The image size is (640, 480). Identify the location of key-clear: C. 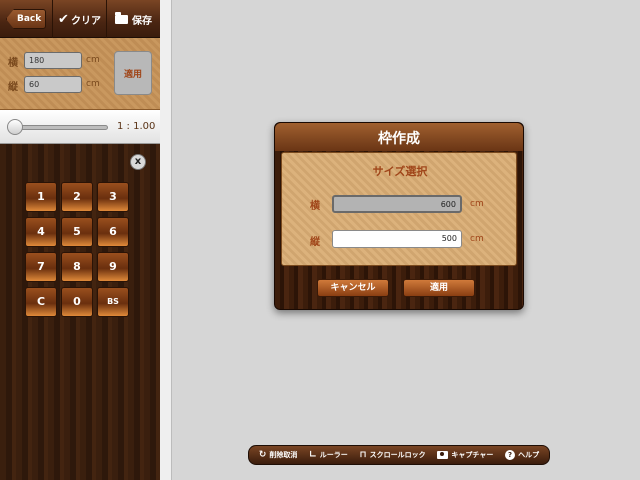
(41, 302).